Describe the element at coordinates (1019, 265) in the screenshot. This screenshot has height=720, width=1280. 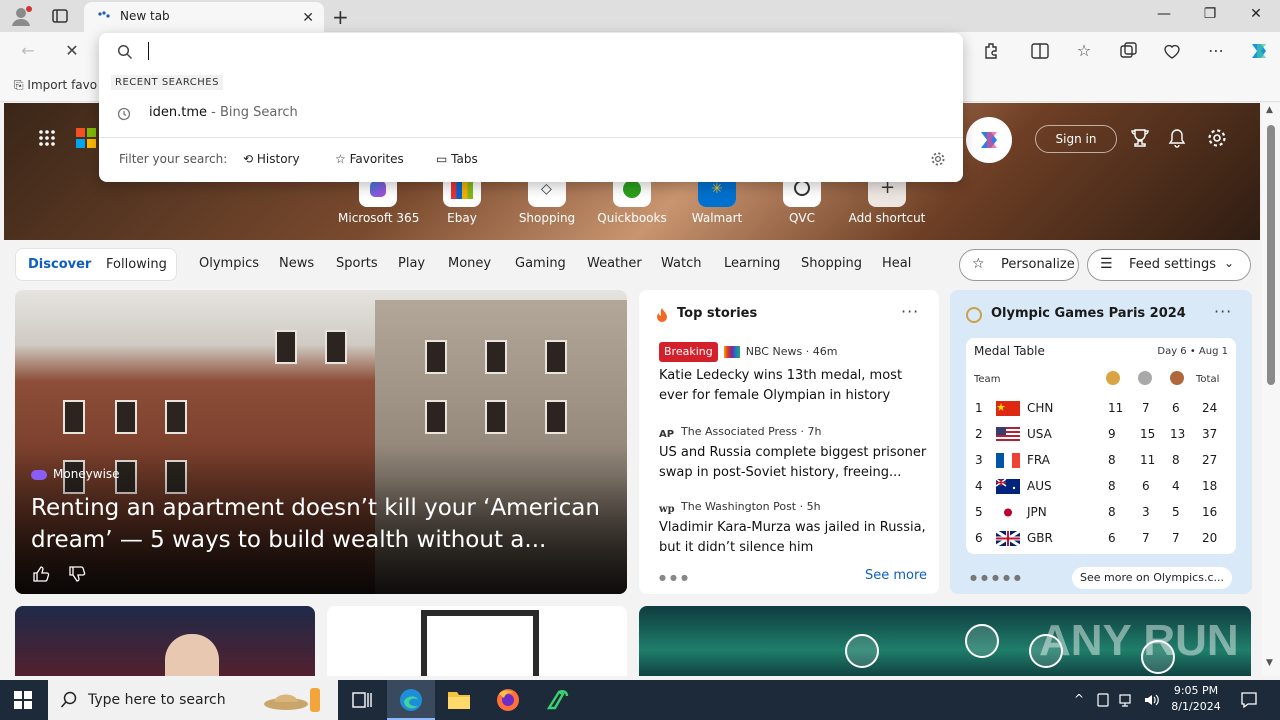
I see `personalize-button: ☆ Personalize` at that location.